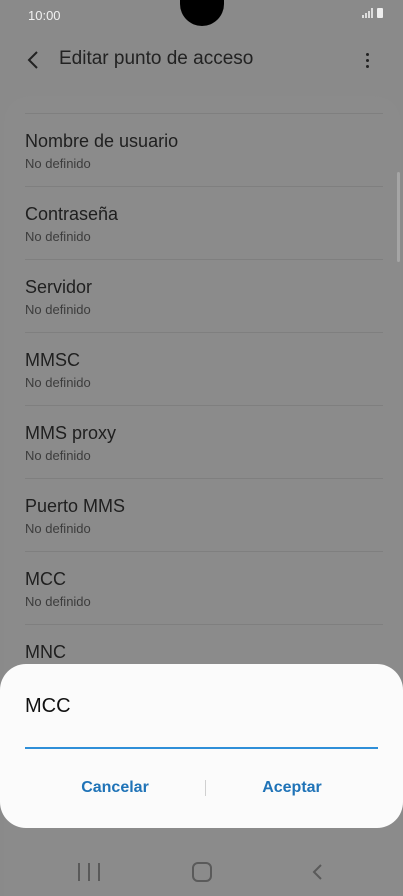  What do you see at coordinates (48, 706) in the screenshot?
I see `dialog-title: MCC` at bounding box center [48, 706].